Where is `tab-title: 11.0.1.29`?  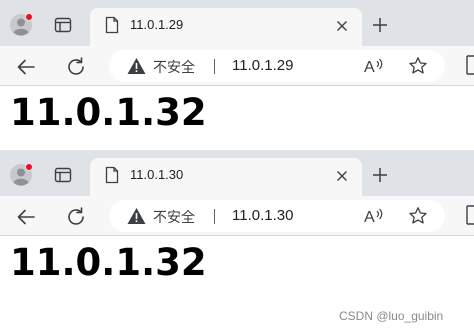
tab-title: 11.0.1.29 is located at coordinates (157, 24).